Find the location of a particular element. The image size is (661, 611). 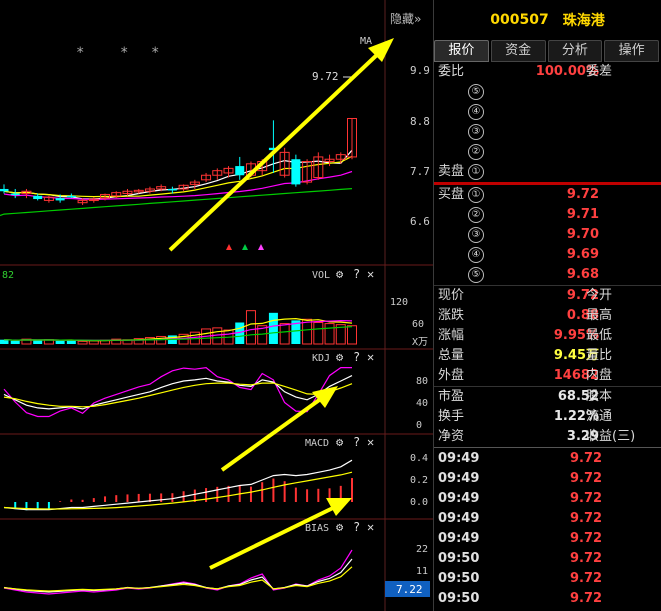

bias-tick-label: 22 is located at coordinates (422, 549).